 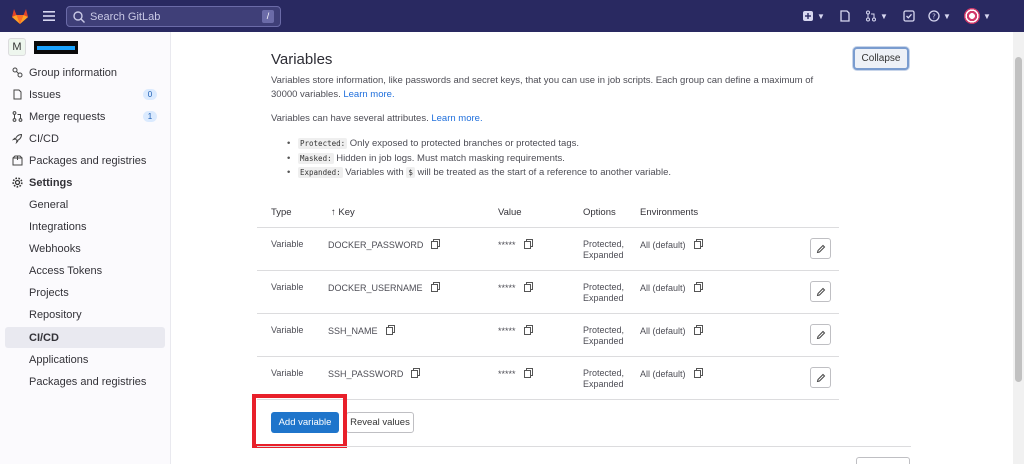 I want to click on sidebar-item-packages-registries: Packages and registries, so click(x=85, y=160).